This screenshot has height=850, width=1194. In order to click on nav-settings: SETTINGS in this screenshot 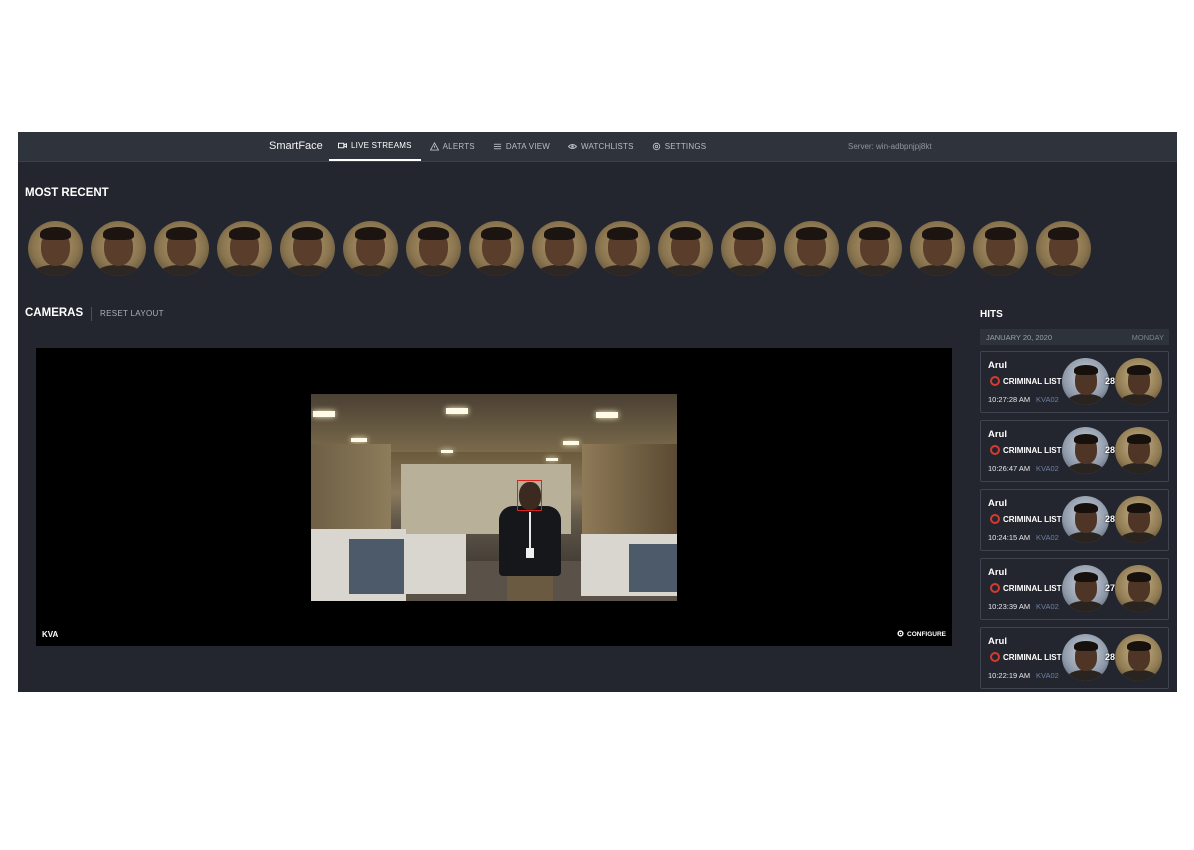, I will do `click(679, 146)`.